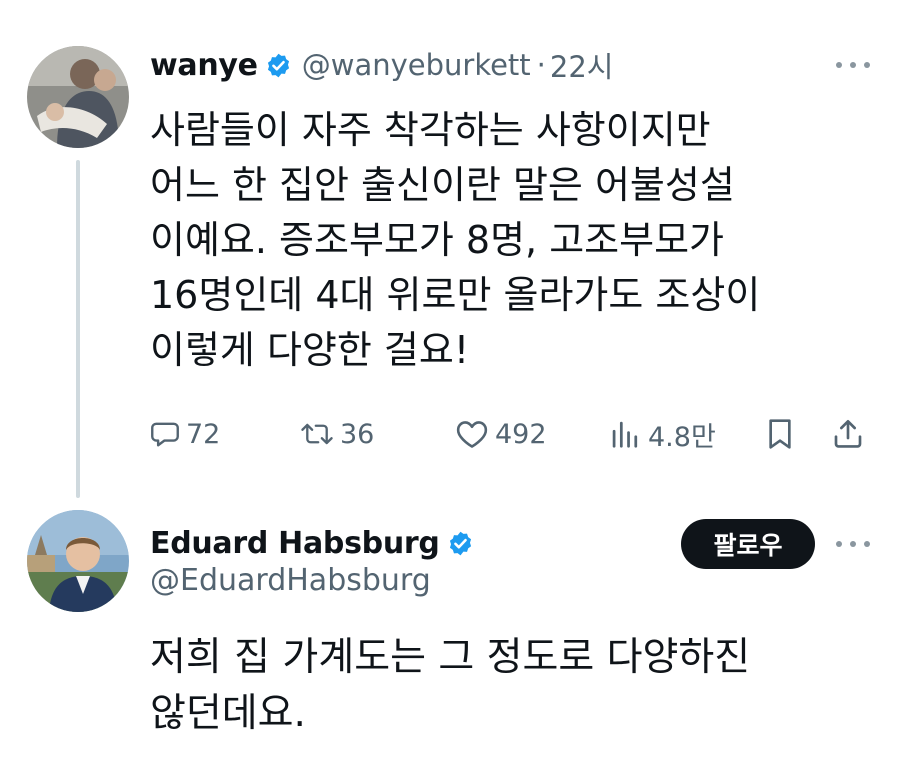  I want to click on retweet-count: 36, so click(357, 434).